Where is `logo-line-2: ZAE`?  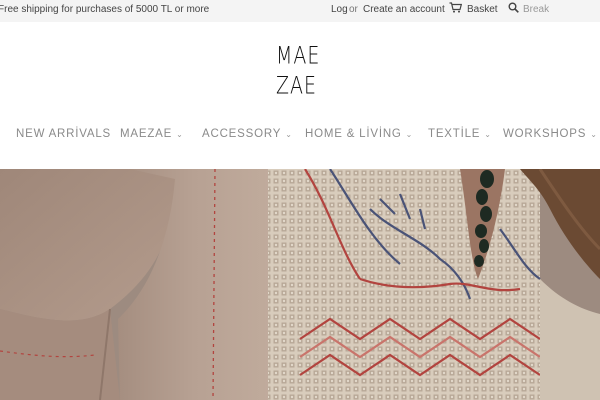
logo-line-2: ZAE is located at coordinates (297, 86).